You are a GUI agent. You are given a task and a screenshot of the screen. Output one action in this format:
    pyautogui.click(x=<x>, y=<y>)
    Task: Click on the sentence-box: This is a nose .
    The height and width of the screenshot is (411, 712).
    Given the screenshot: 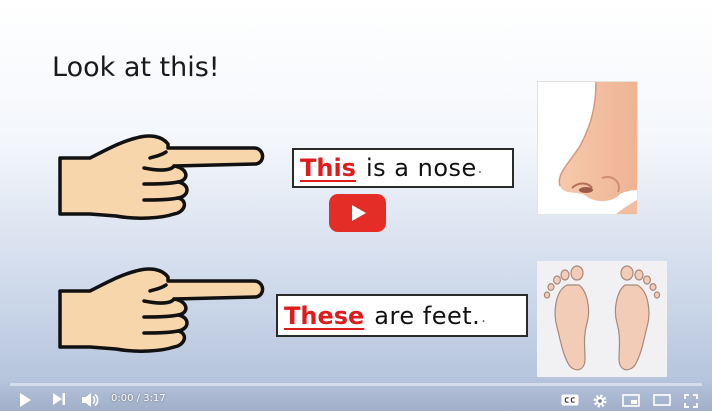 What is the action you would take?
    pyautogui.click(x=403, y=168)
    